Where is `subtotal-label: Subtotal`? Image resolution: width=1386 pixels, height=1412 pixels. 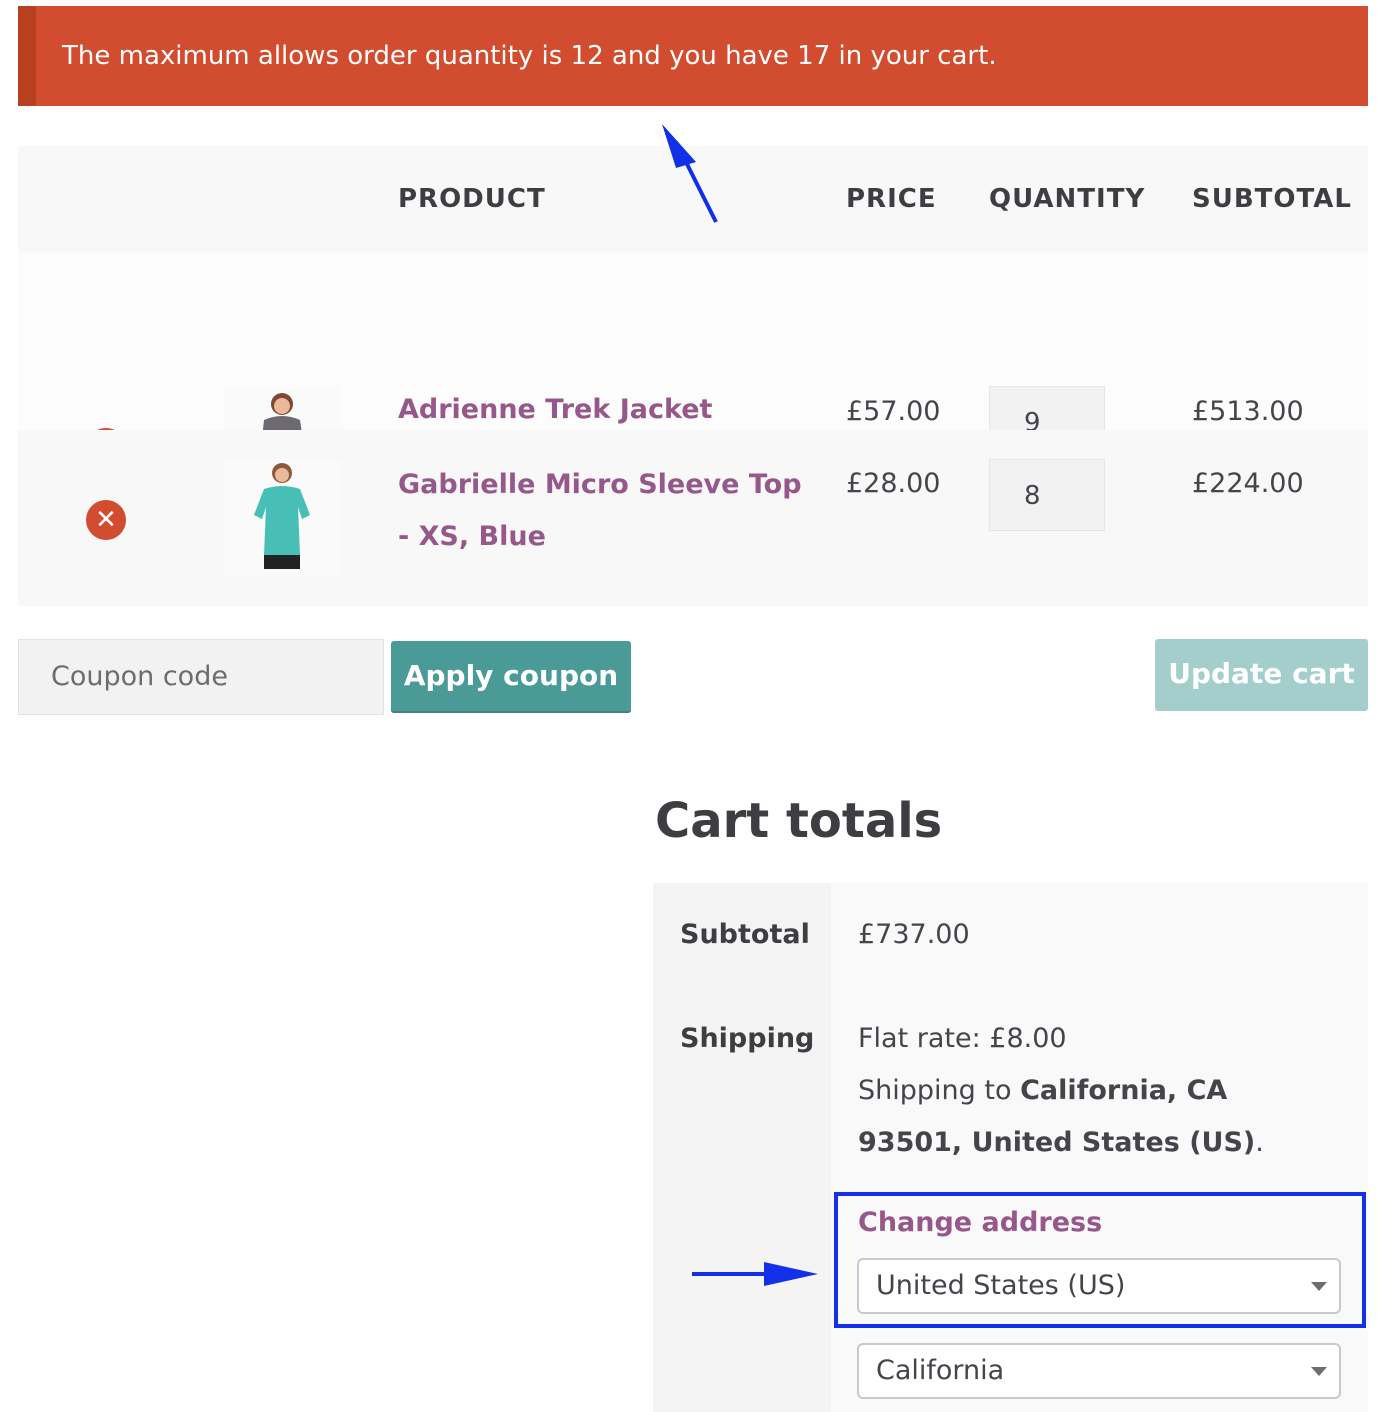 subtotal-label: Subtotal is located at coordinates (745, 934).